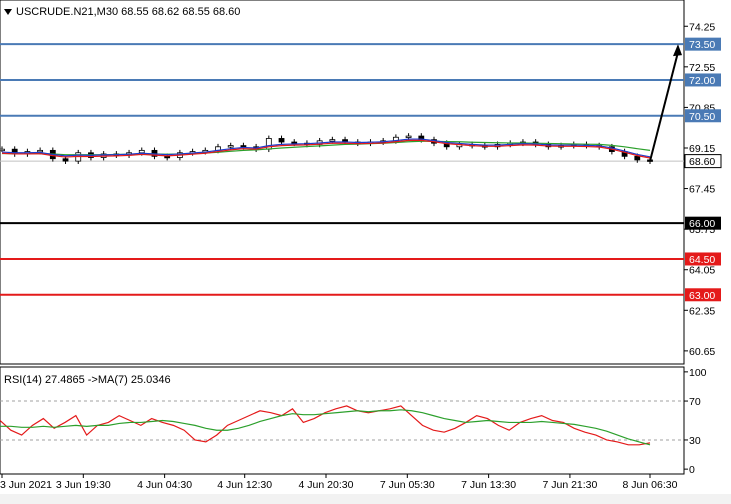  What do you see at coordinates (650, 485) in the screenshot?
I see `time-tick-label: 8 Jun 06:30` at bounding box center [650, 485].